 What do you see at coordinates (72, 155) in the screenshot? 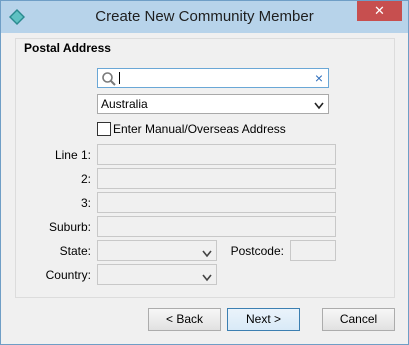
I see `line1-label: Line 1:` at bounding box center [72, 155].